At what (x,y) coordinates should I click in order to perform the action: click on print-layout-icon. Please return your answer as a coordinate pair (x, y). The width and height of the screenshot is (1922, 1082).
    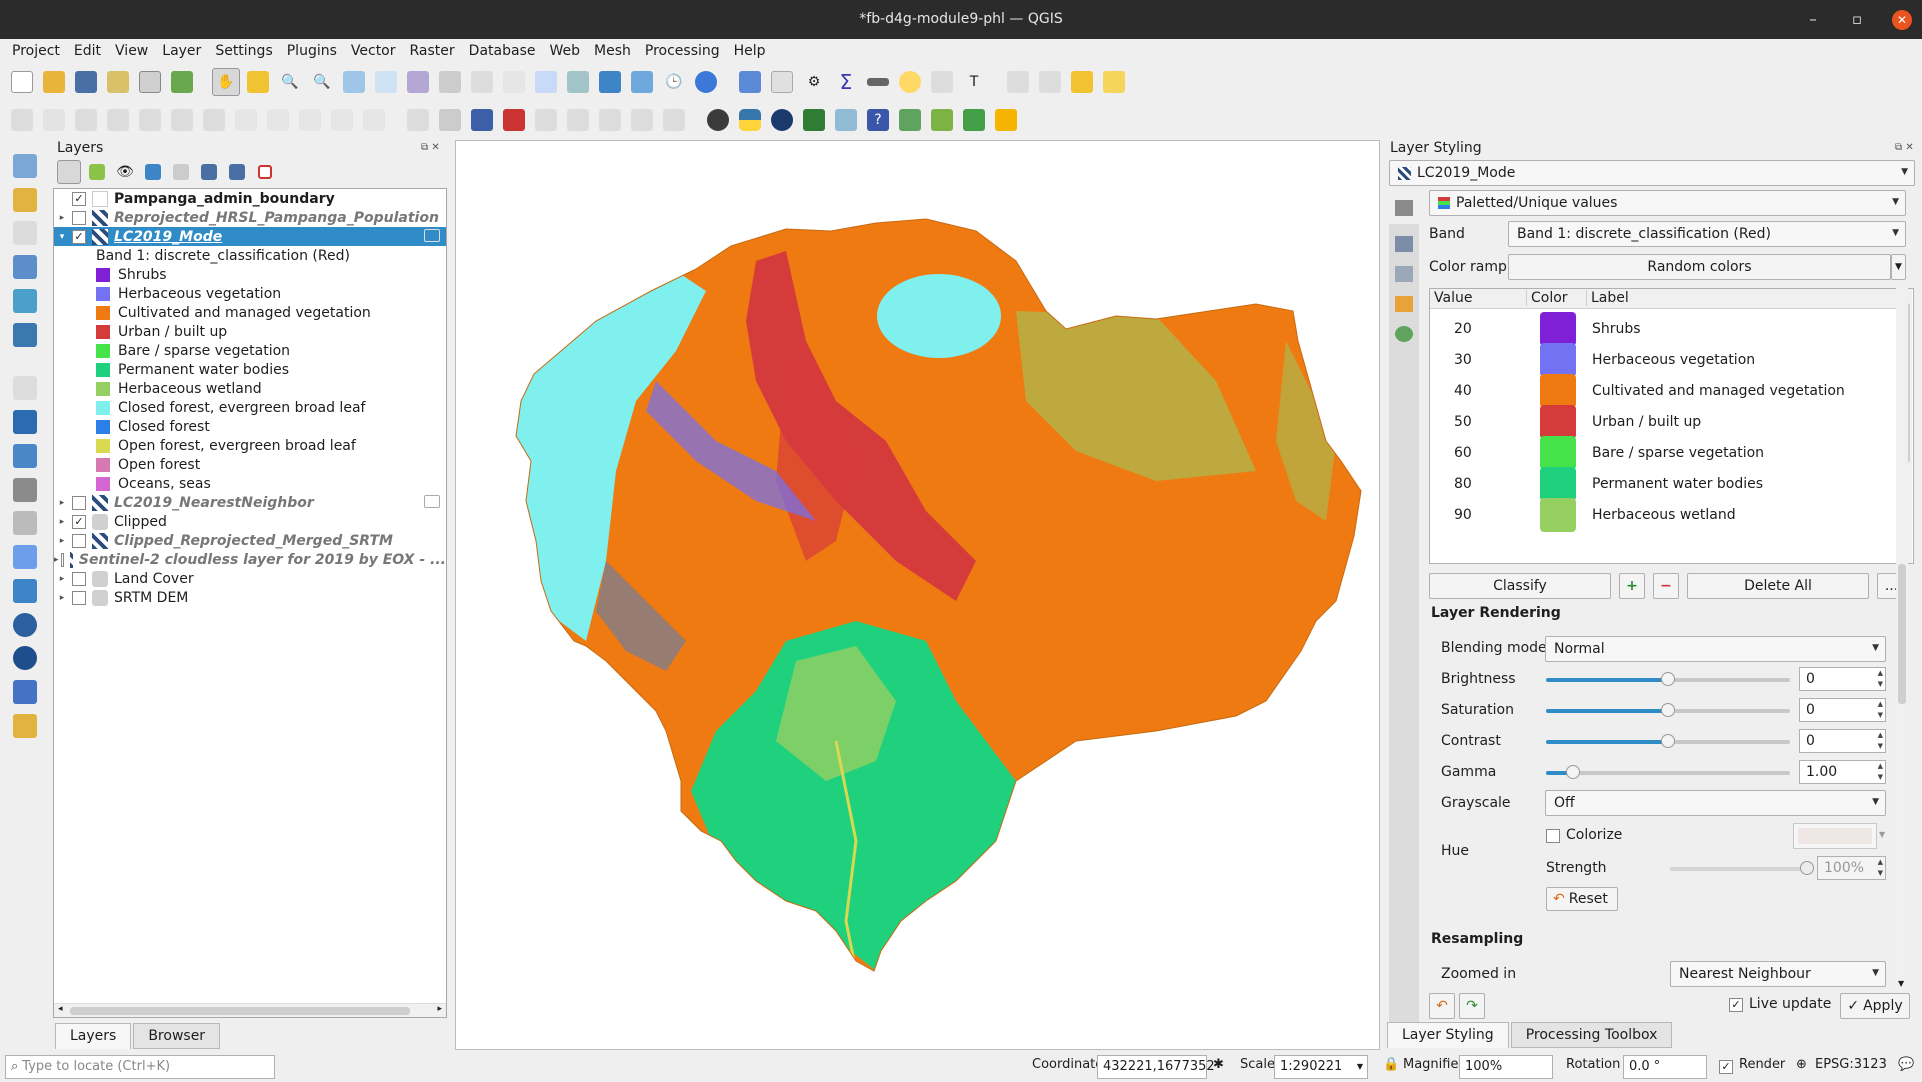
    Looking at the image, I should click on (150, 82).